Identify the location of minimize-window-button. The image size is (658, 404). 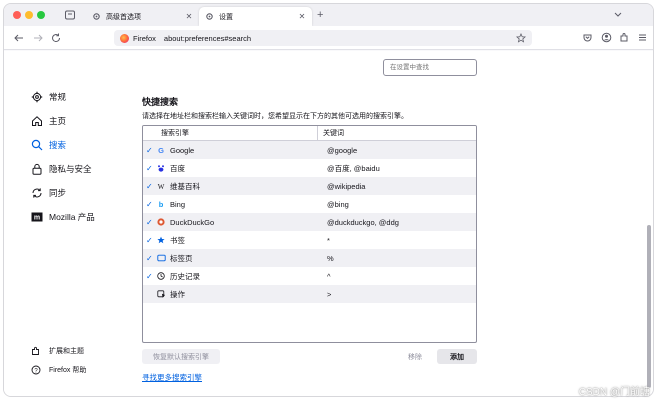
(29, 15).